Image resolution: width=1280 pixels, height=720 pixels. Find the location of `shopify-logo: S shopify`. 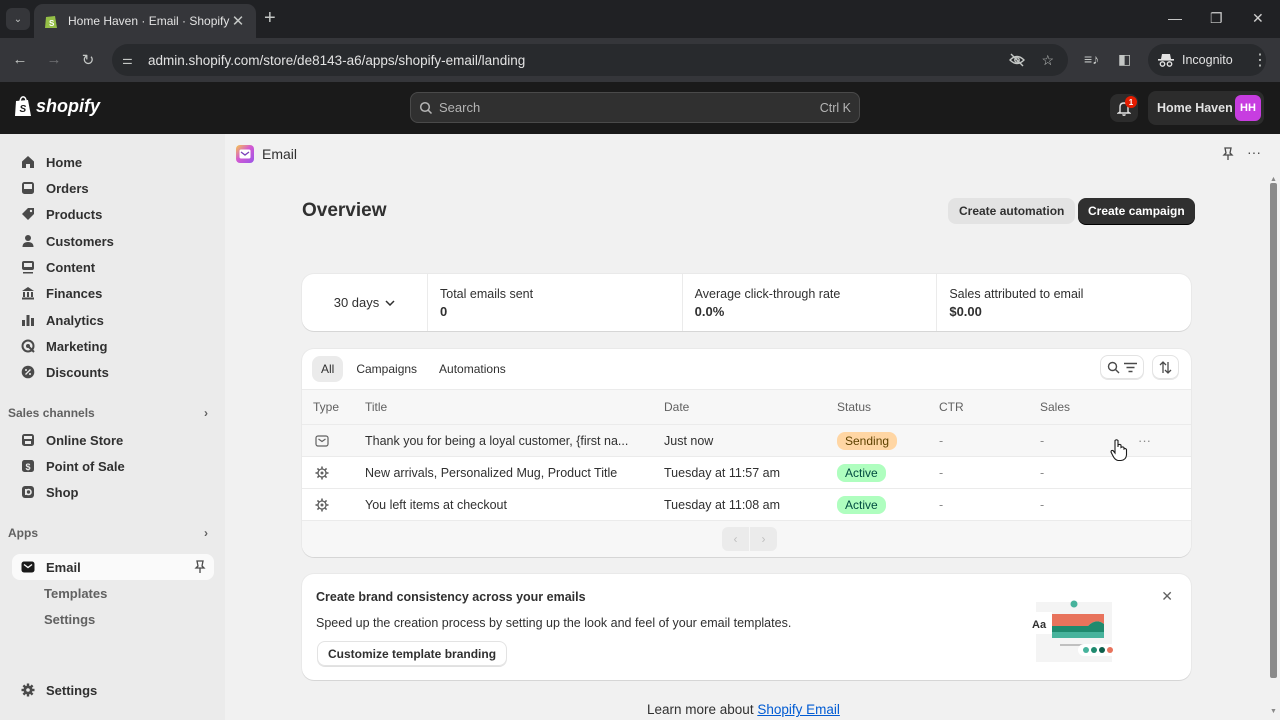

shopify-logo: S shopify is located at coordinates (57, 106).